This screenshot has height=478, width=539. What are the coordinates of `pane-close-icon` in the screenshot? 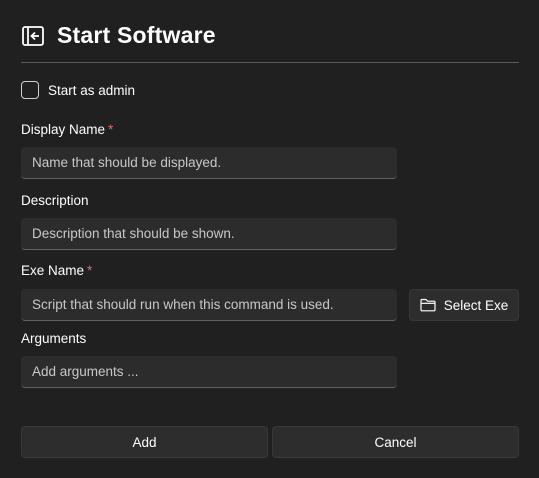 It's located at (33, 36).